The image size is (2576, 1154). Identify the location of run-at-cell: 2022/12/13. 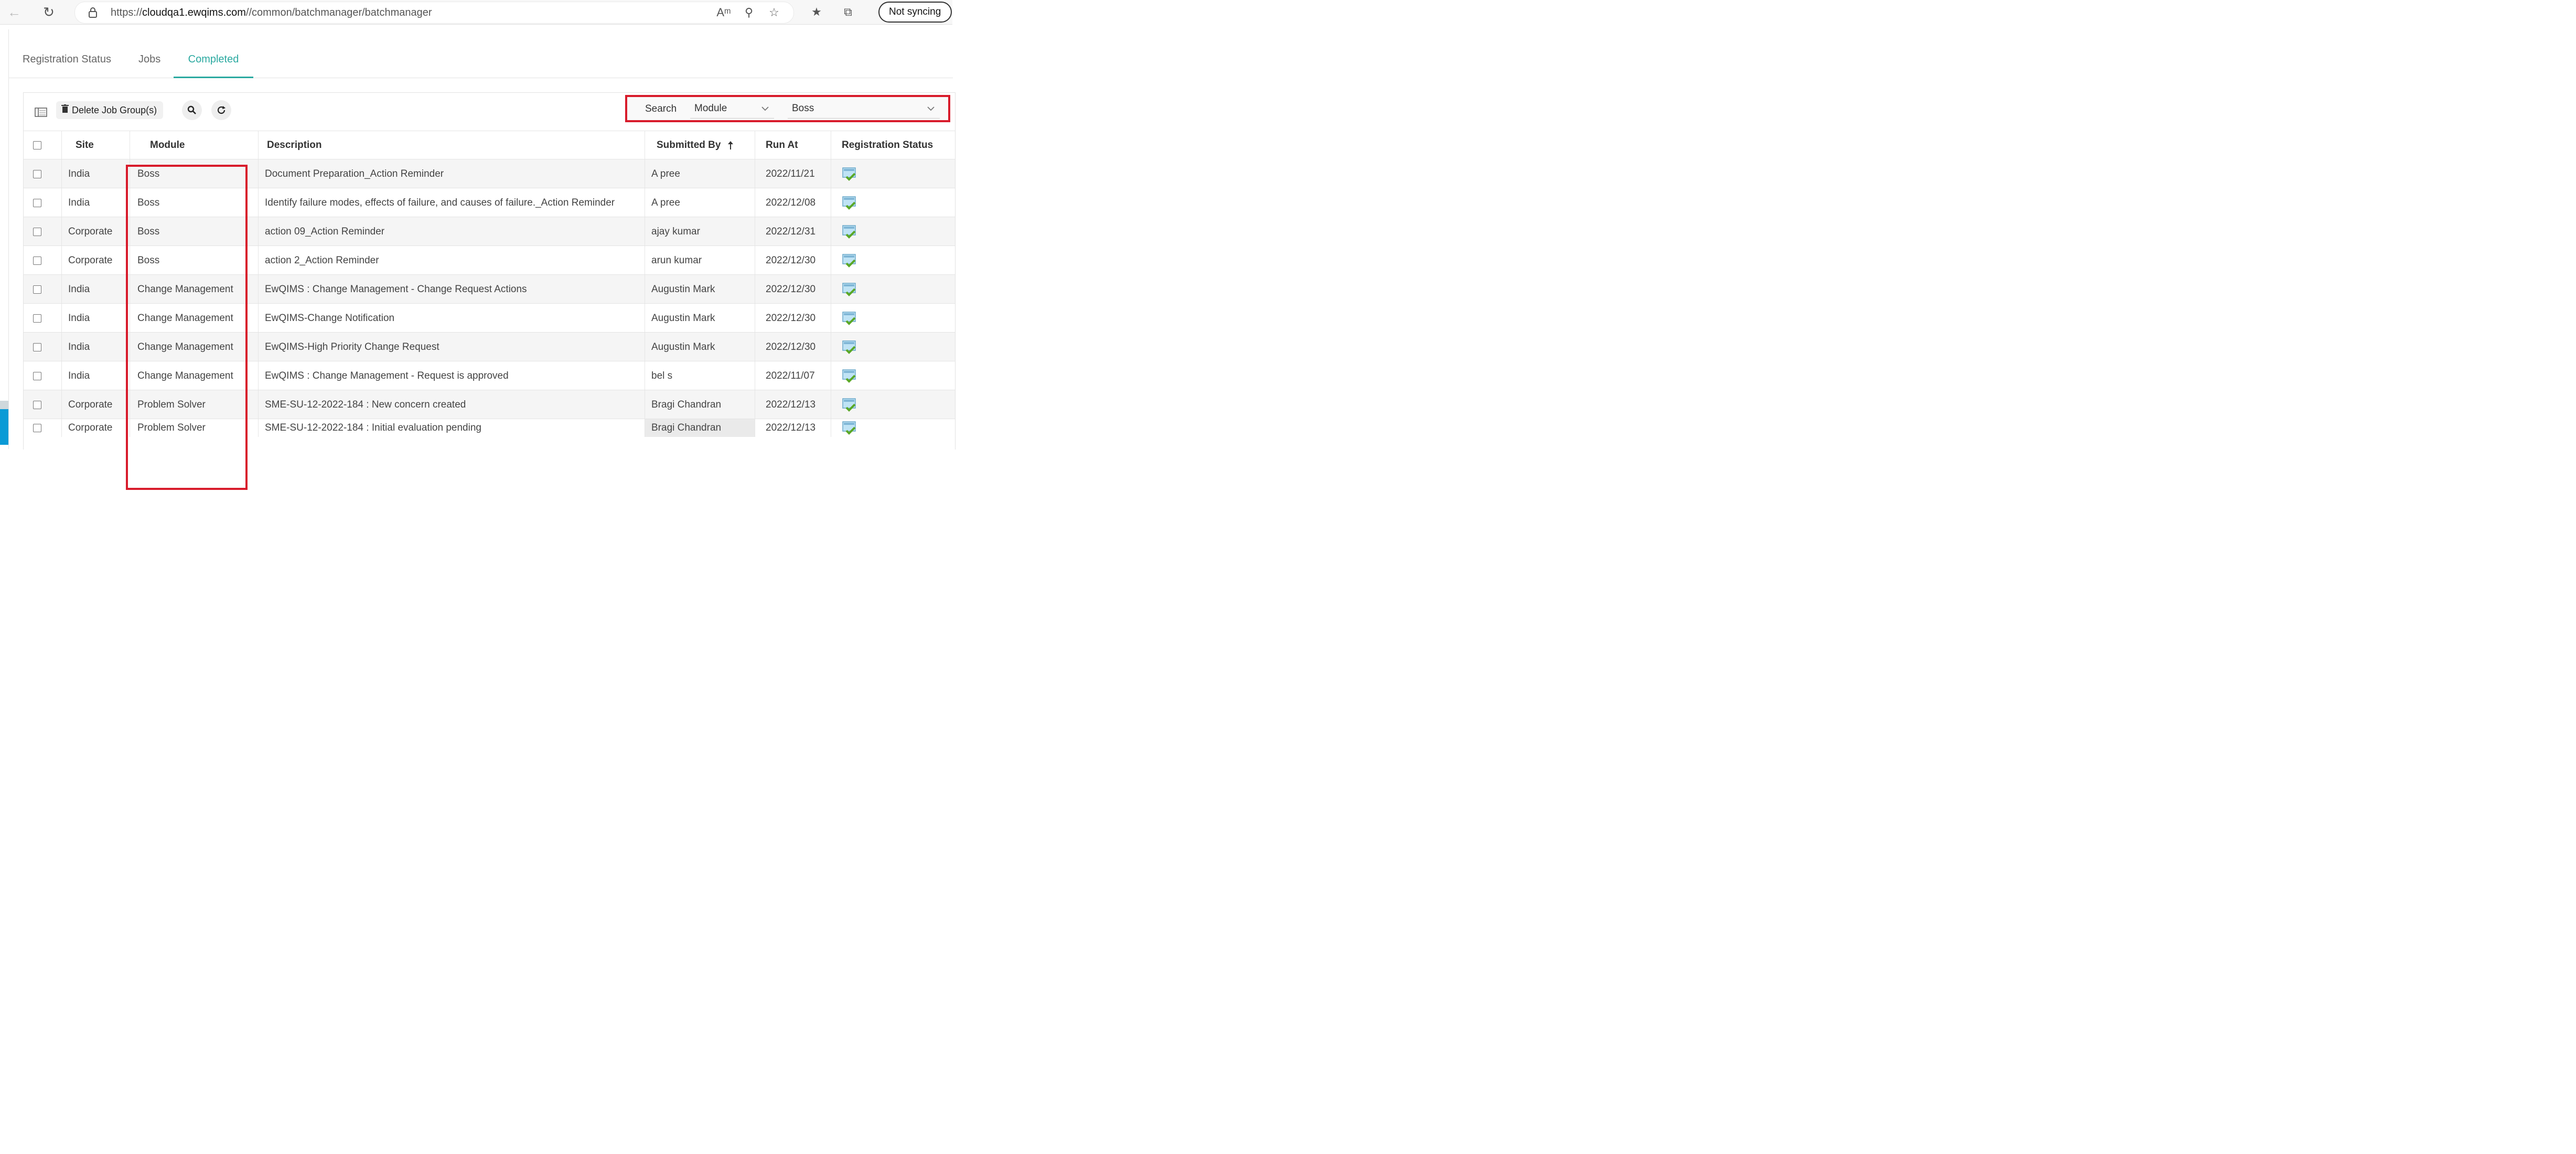
(793, 428).